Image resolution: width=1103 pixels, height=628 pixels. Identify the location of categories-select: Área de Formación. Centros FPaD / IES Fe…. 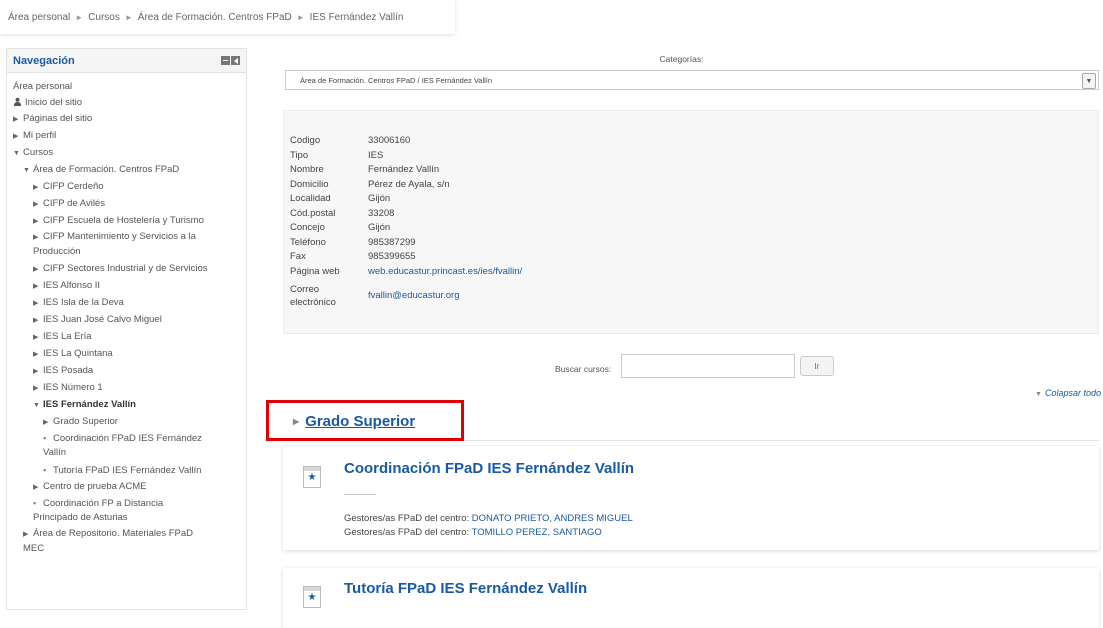
(692, 80).